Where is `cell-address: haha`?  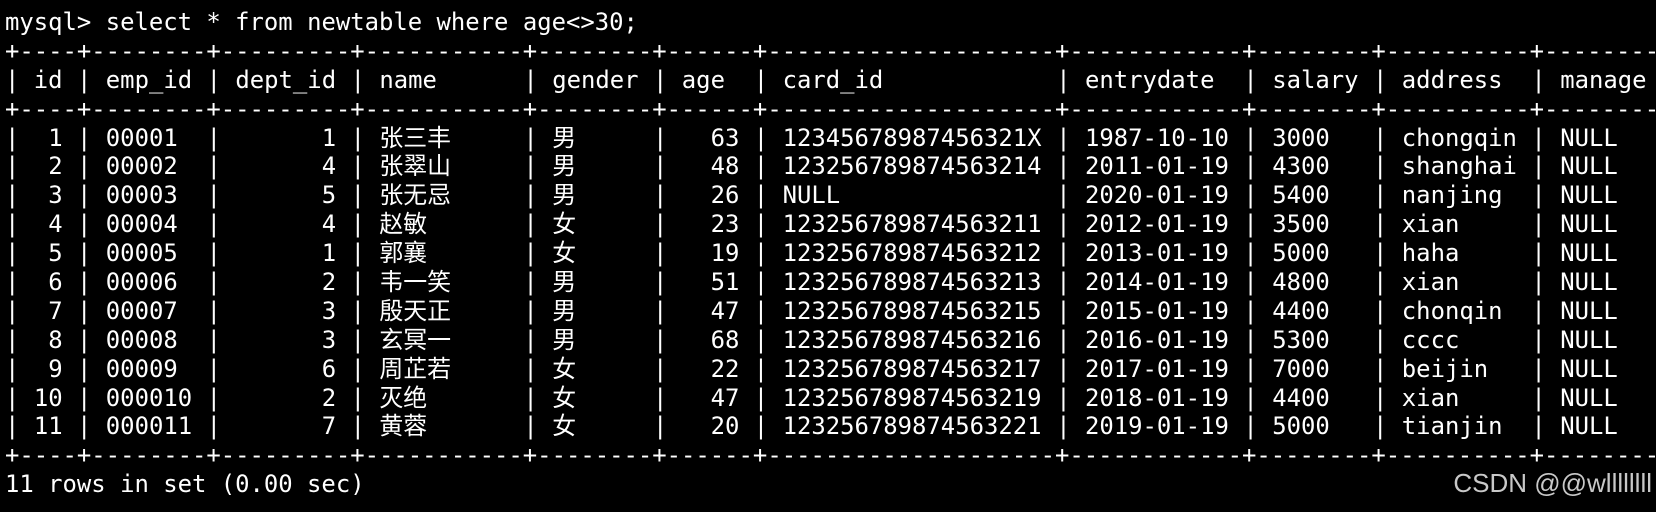
cell-address: haha is located at coordinates (1430, 253).